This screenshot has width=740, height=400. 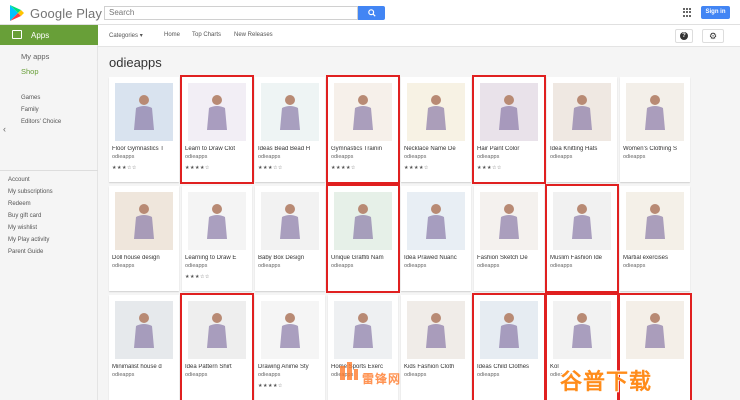 I want to click on categories-dropdown: Categories ▾, so click(x=126, y=35).